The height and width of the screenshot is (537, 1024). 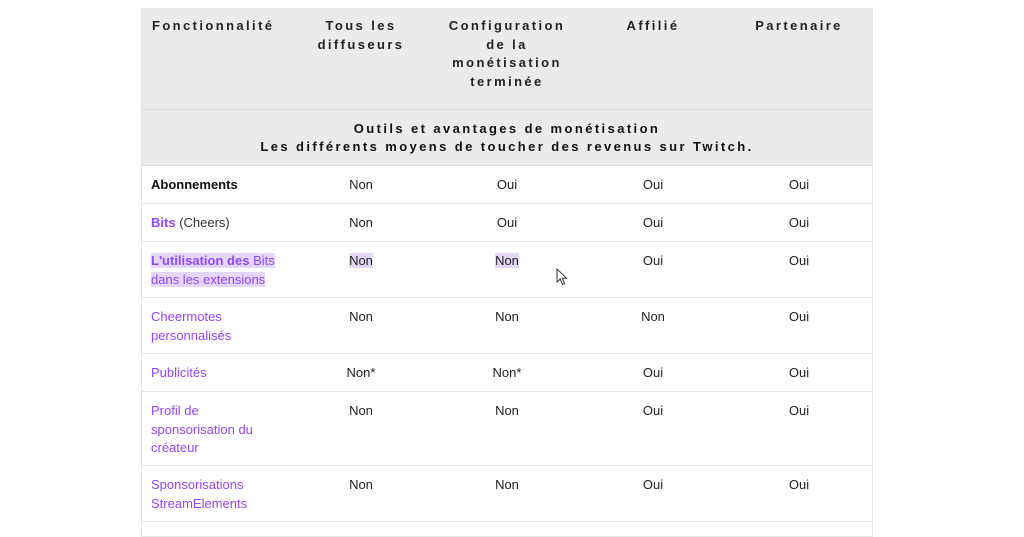 What do you see at coordinates (200, 260) in the screenshot?
I see `bits-in-extensions-link: L'utilisation des` at bounding box center [200, 260].